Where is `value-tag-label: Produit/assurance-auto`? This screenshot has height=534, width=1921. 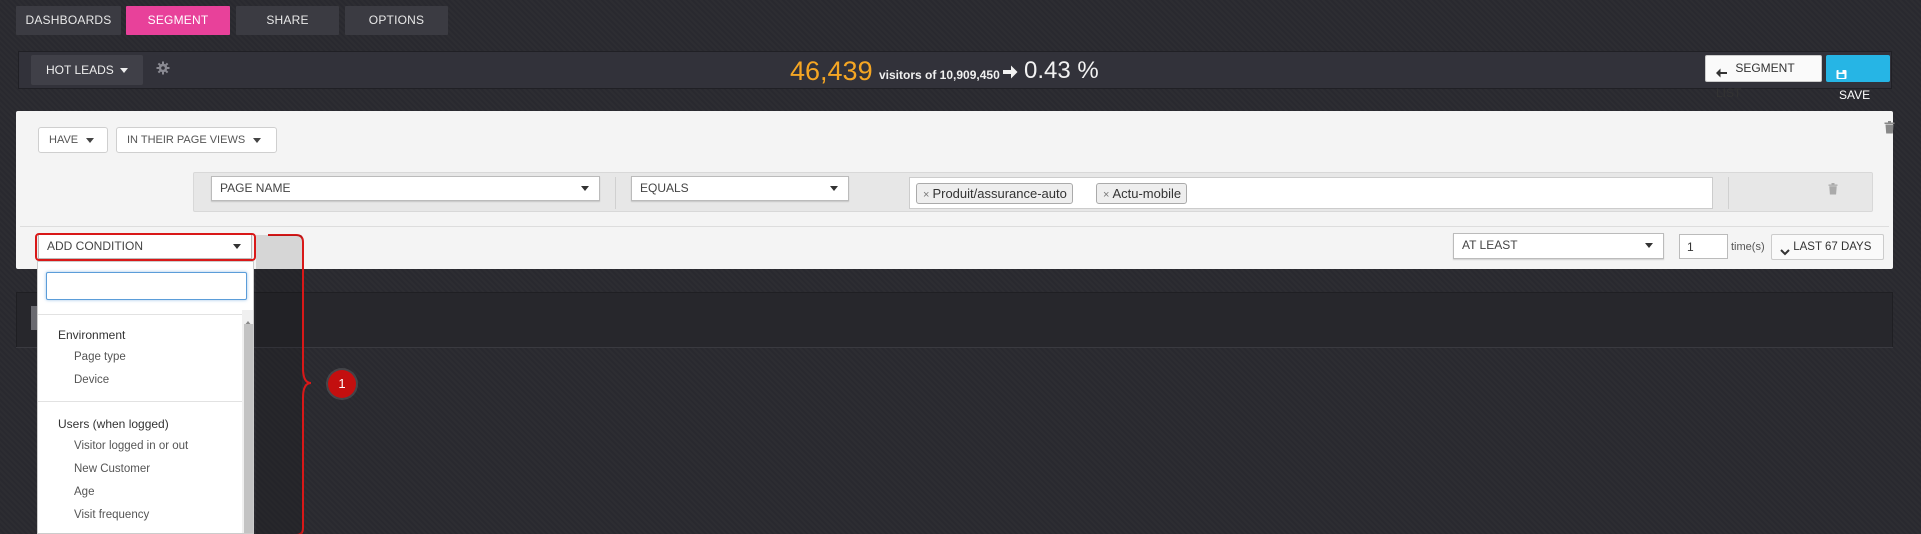
value-tag-label: Produit/assurance-auto is located at coordinates (999, 193).